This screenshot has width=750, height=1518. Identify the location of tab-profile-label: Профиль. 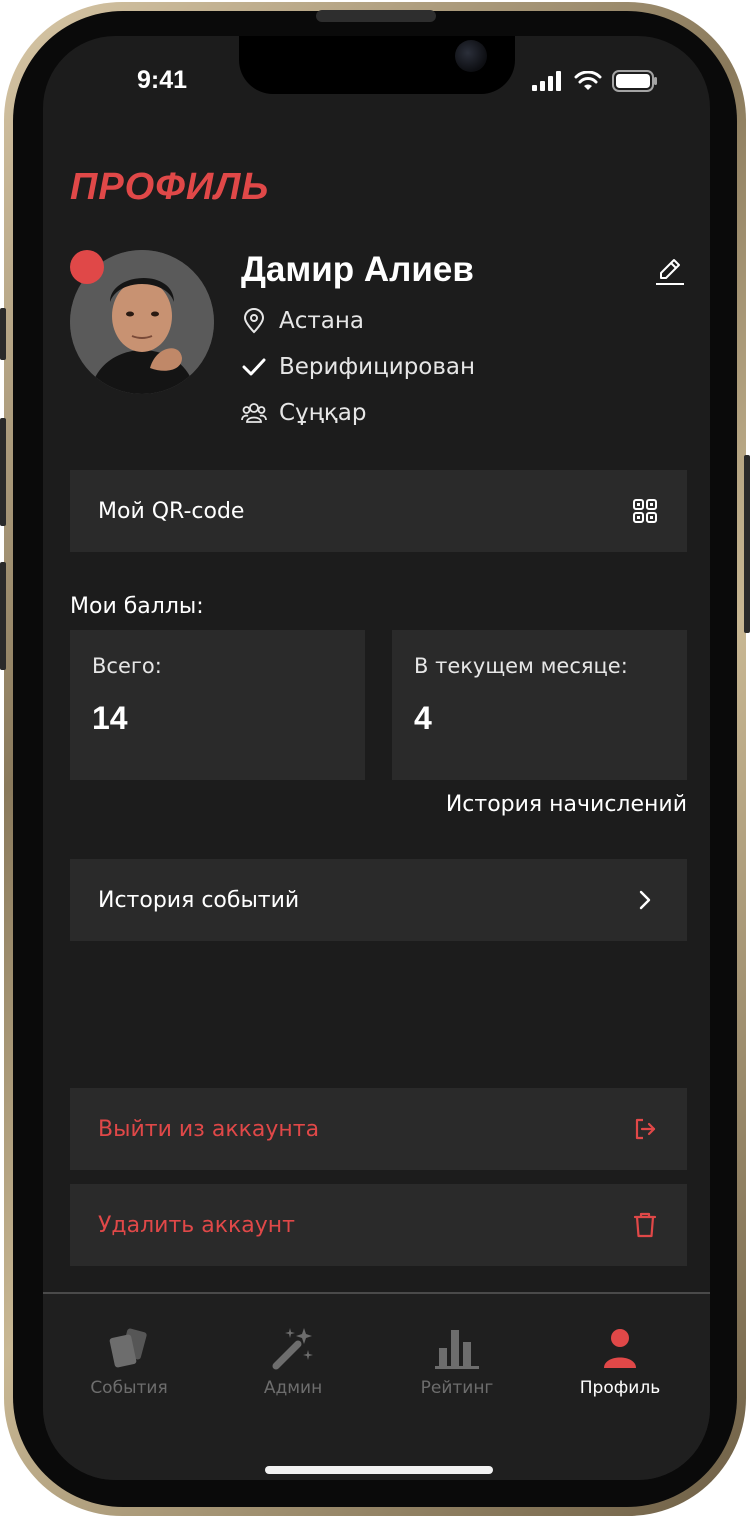
(620, 1388).